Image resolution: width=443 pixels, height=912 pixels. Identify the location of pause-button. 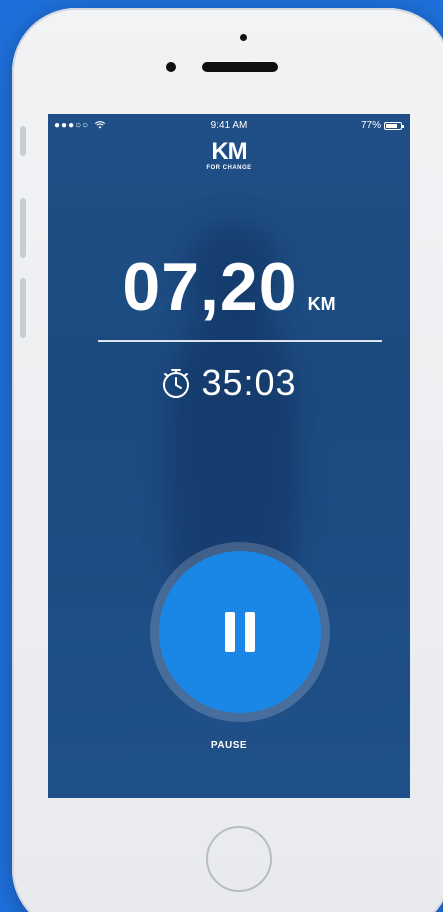
(240, 632).